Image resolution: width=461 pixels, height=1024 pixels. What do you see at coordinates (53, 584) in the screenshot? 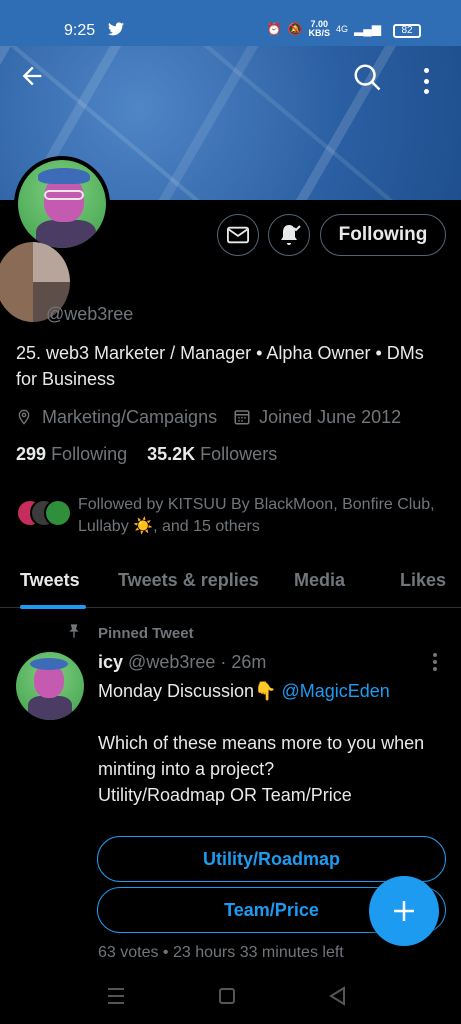
I see `tab-tweets: Tweets` at bounding box center [53, 584].